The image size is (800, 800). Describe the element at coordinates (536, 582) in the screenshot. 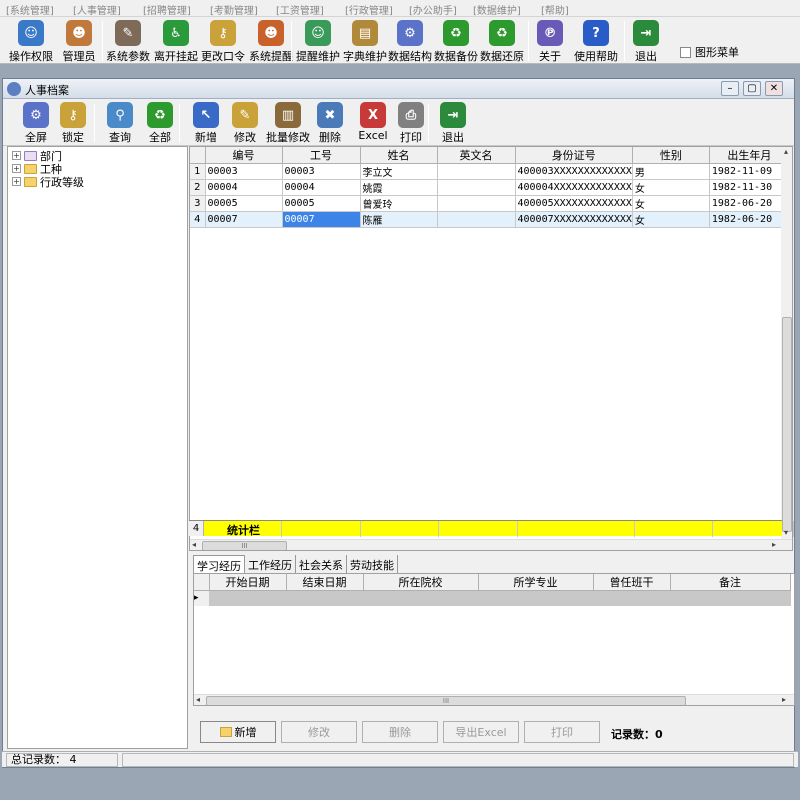

I see `column-header: 所学专业` at that location.